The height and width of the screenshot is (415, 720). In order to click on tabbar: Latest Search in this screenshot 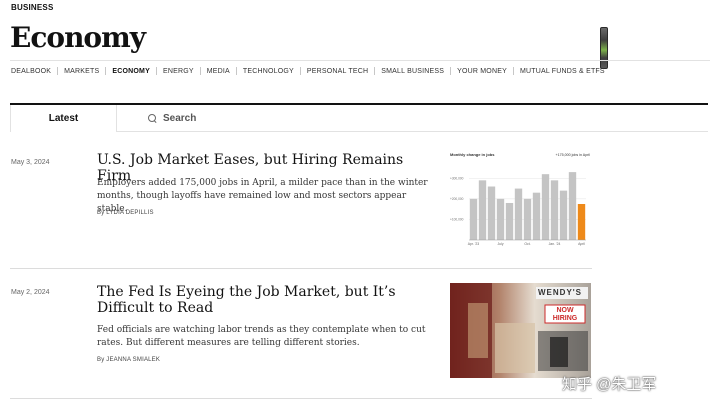, I will do `click(359, 118)`.